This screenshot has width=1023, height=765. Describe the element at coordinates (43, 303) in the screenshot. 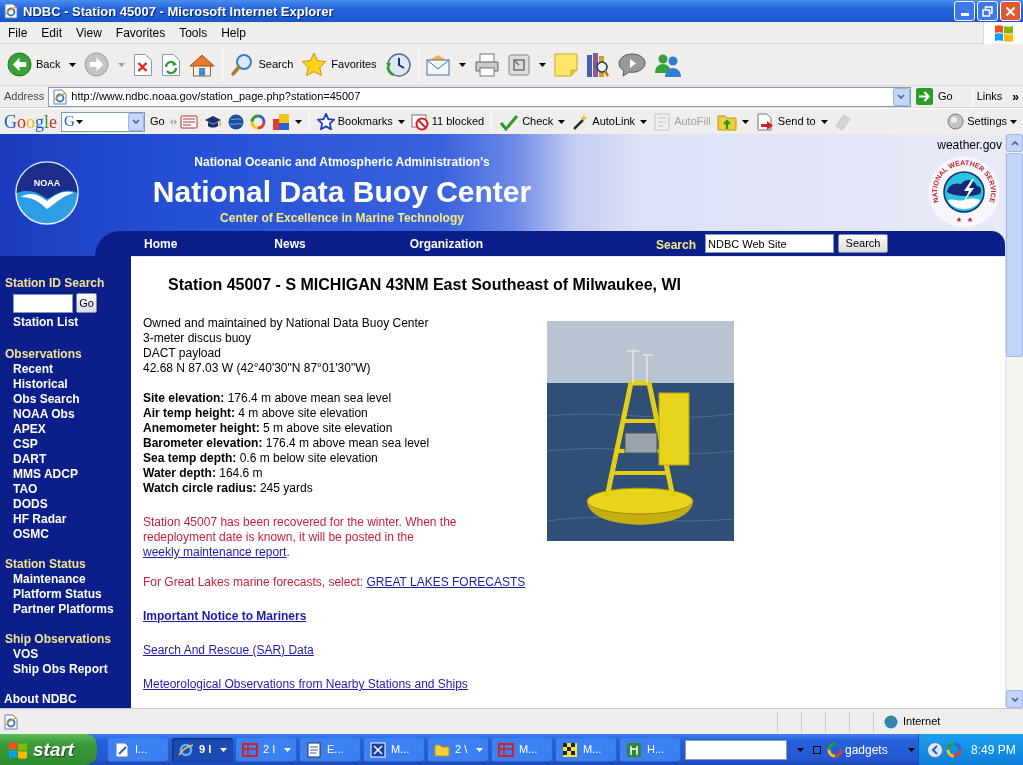

I see `station-id-field` at that location.